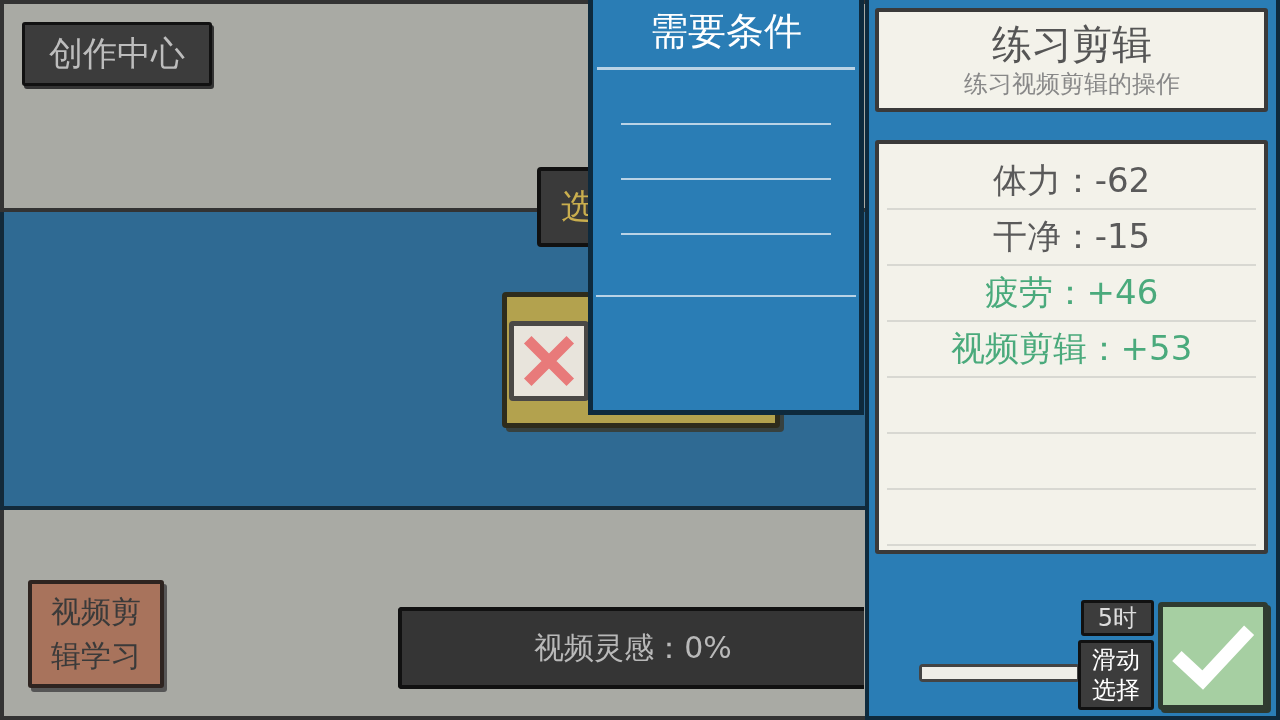  What do you see at coordinates (1071, 236) in the screenshot?
I see `effect-text: 干净：-15` at bounding box center [1071, 236].